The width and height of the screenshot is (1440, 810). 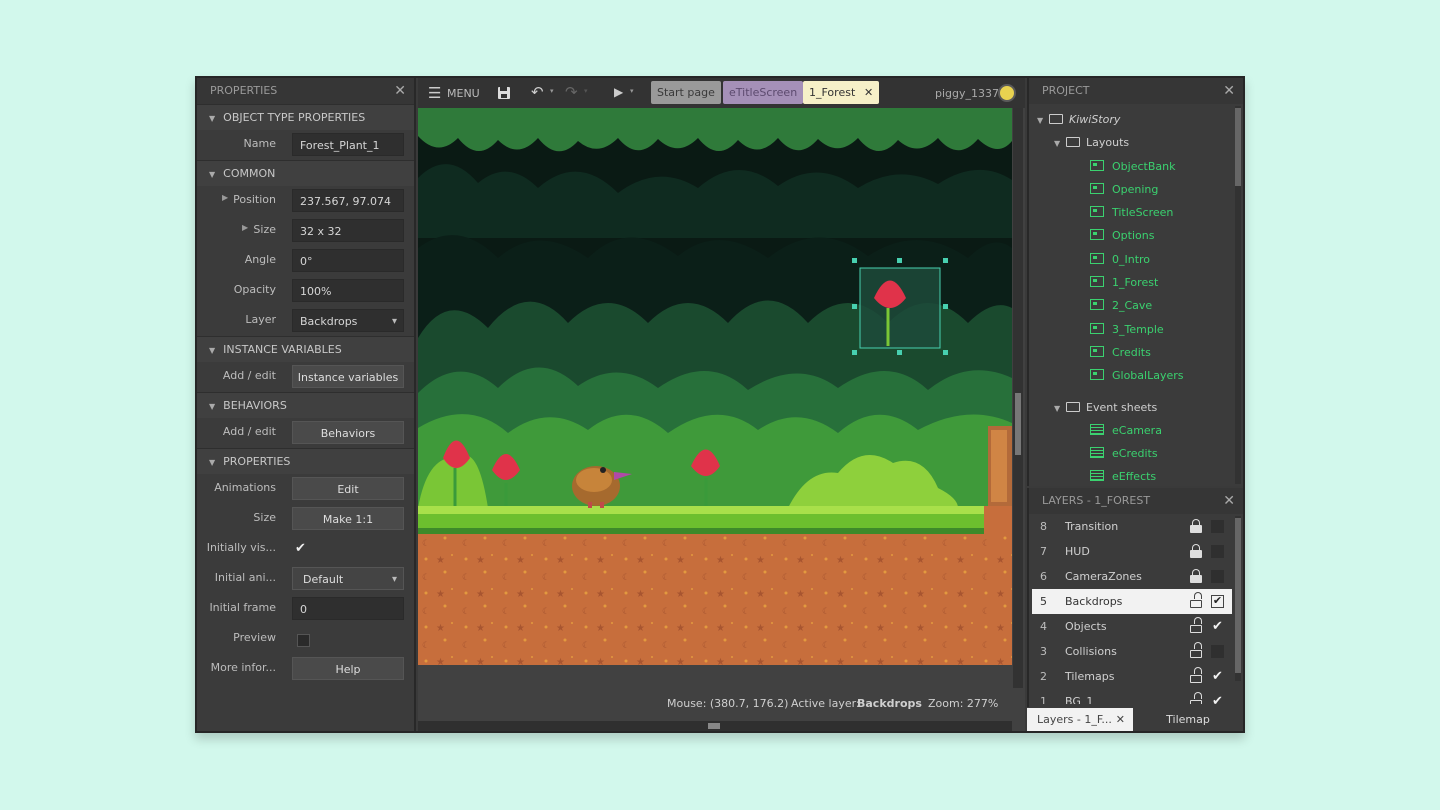 I want to click on avatar, so click(x=1007, y=93).